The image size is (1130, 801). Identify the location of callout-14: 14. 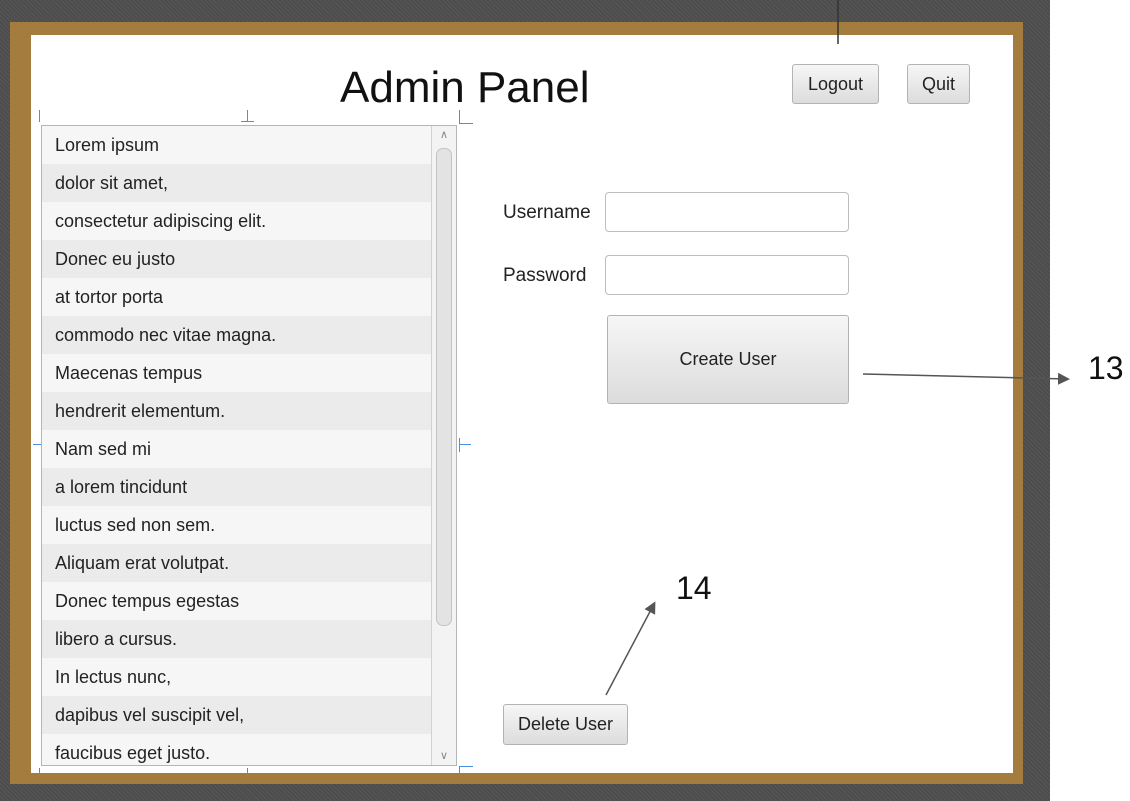
(694, 588).